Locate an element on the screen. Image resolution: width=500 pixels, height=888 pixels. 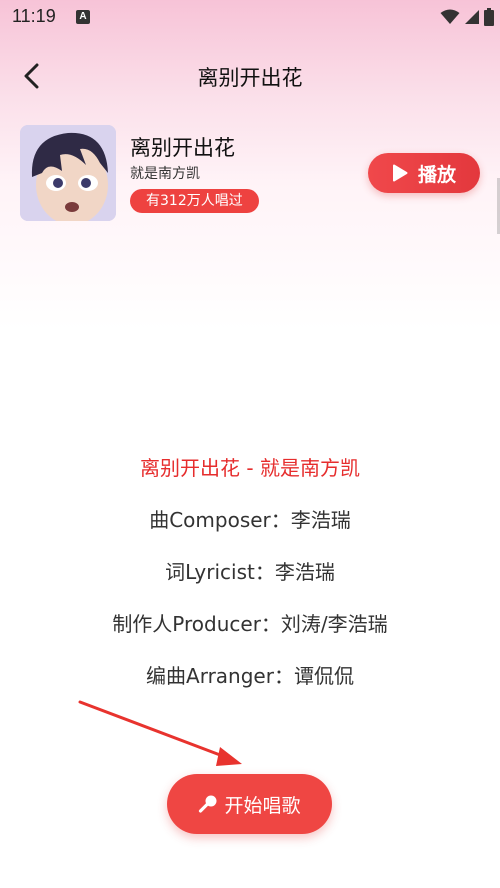
play-button-label: 播放 is located at coordinates (436, 174).